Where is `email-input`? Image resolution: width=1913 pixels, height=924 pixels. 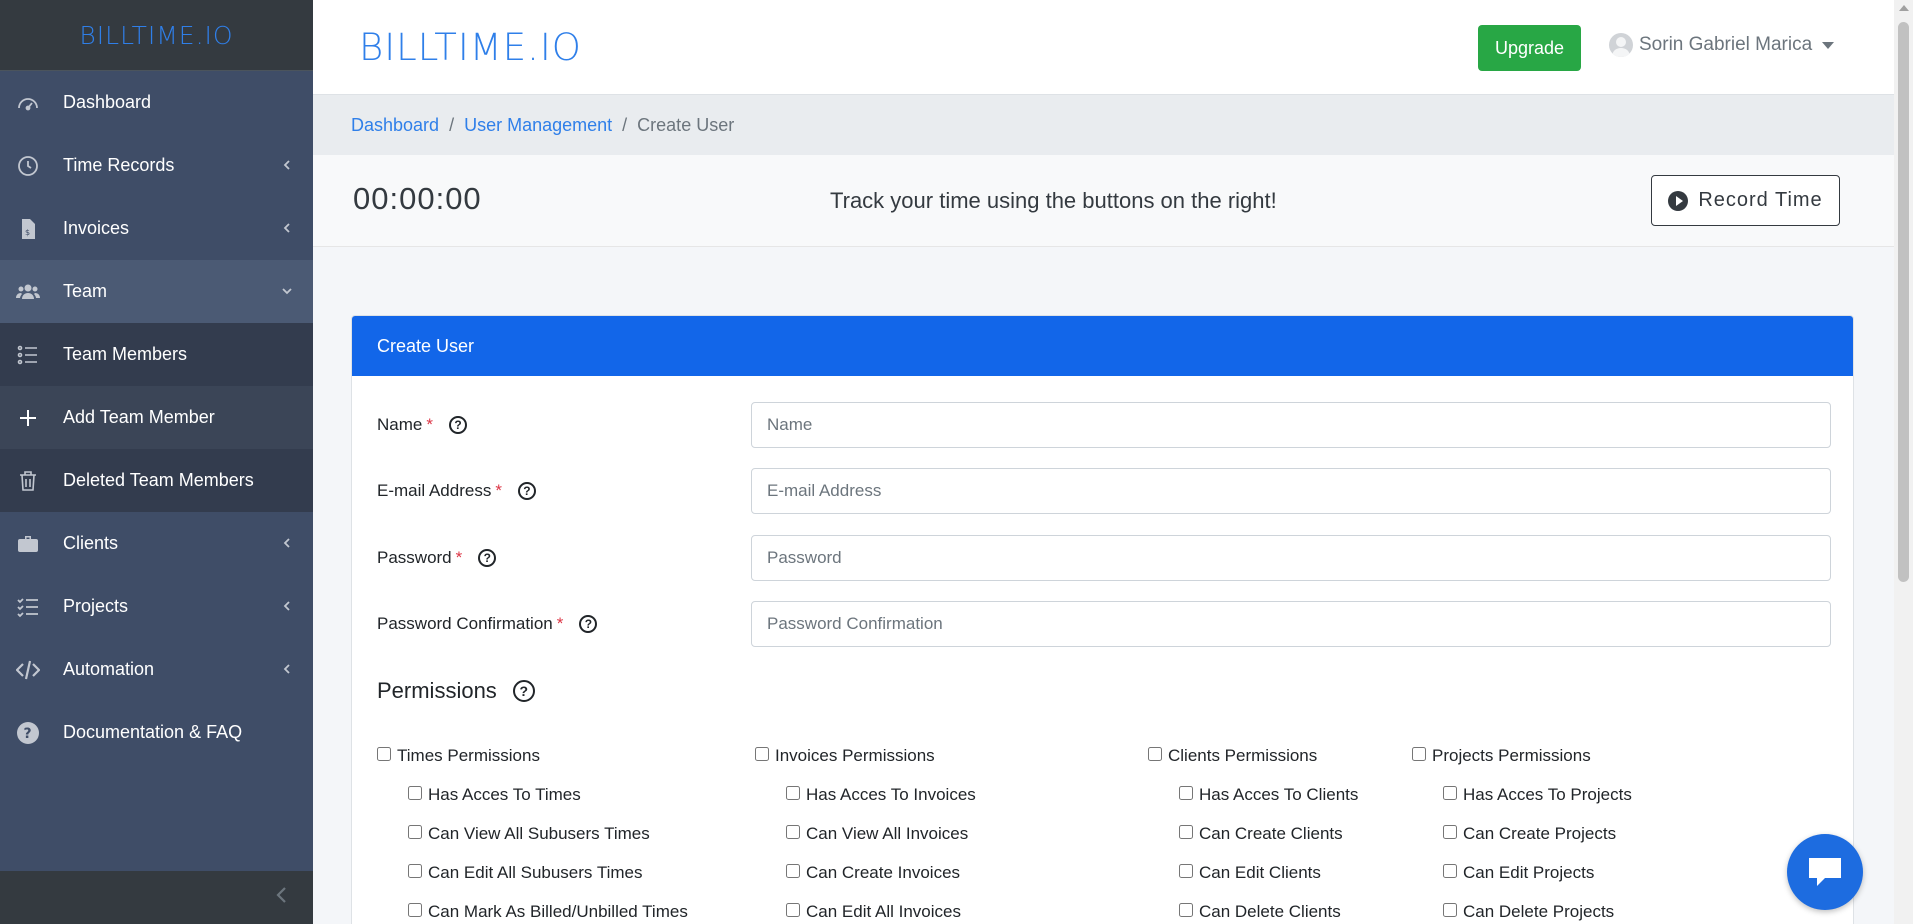
email-input is located at coordinates (1291, 491).